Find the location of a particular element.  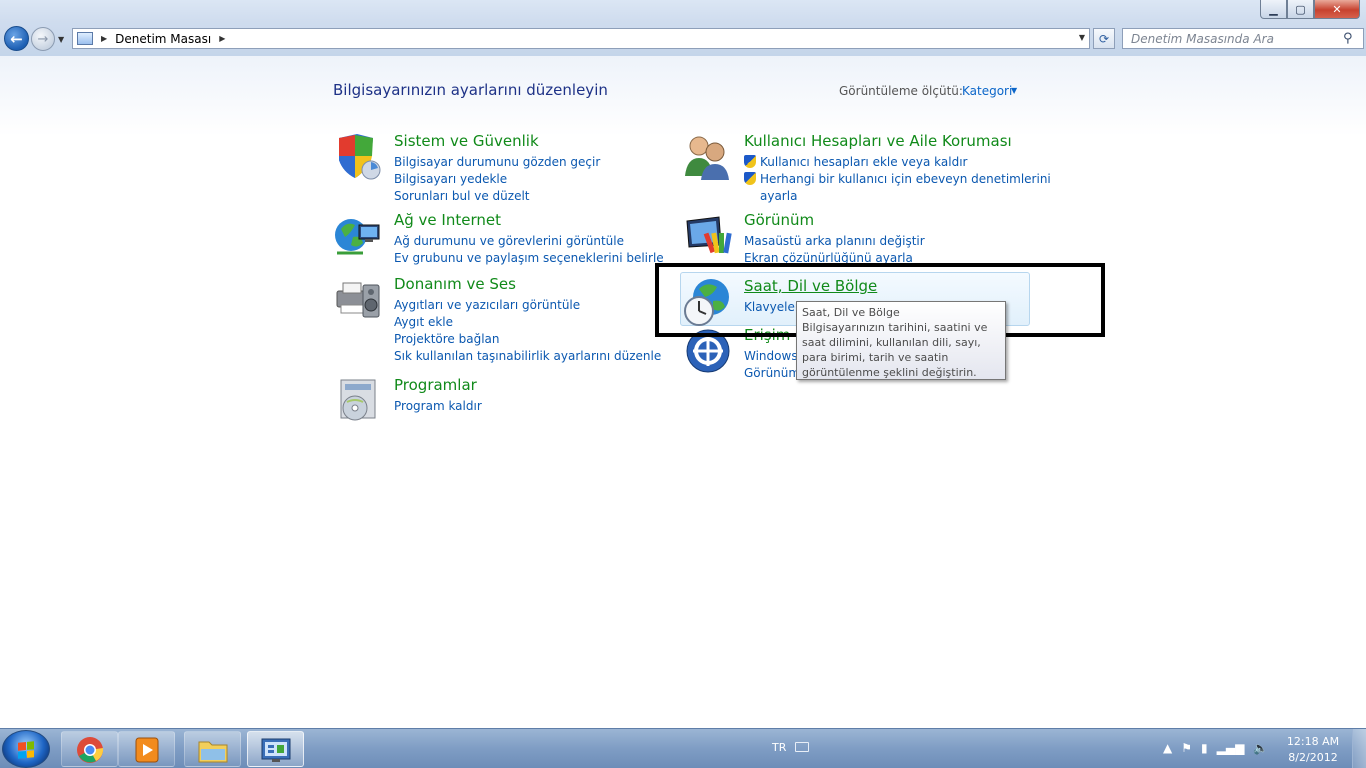

link-desktop-background: Masaüstü arka planını değiştir is located at coordinates (834, 241).